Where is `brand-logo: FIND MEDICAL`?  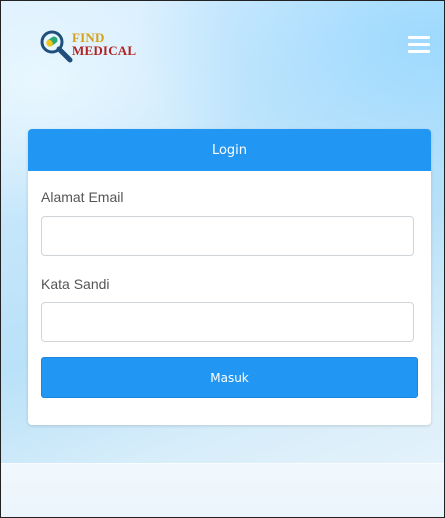
brand-logo: FIND MEDICAL is located at coordinates (89, 46).